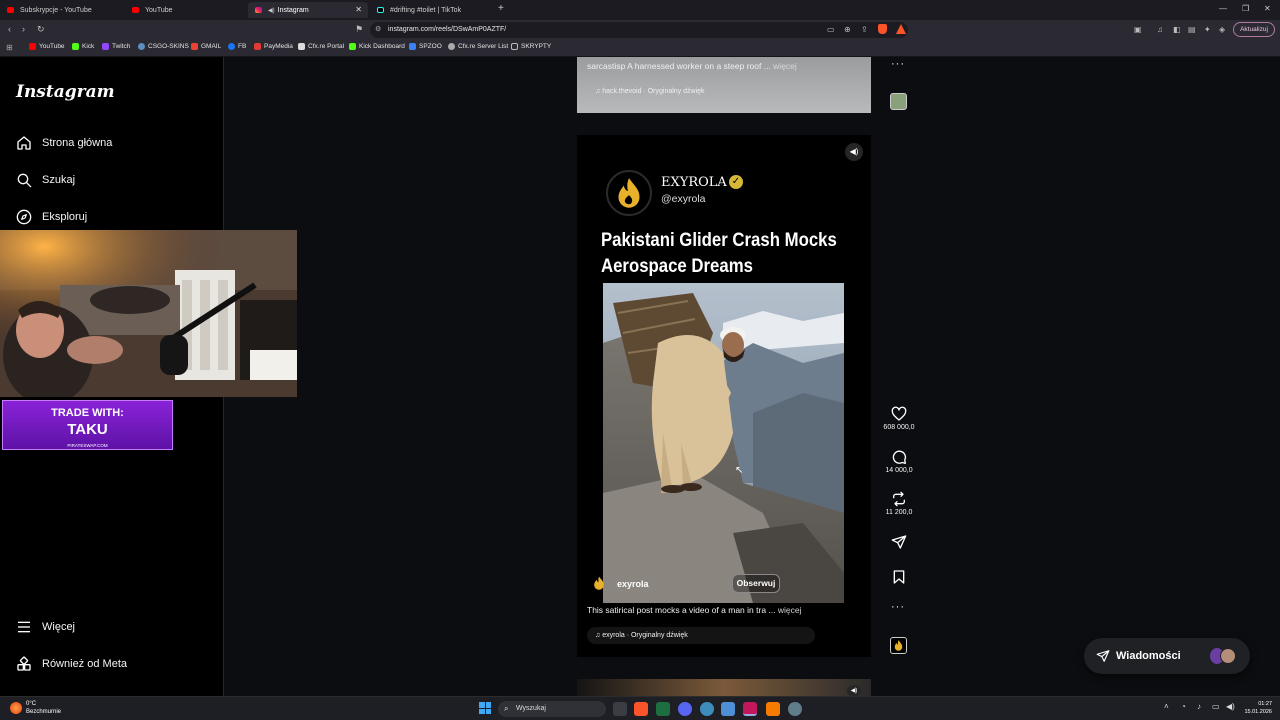 The height and width of the screenshot is (720, 1280). I want to click on reel-username: exyrola, so click(633, 584).